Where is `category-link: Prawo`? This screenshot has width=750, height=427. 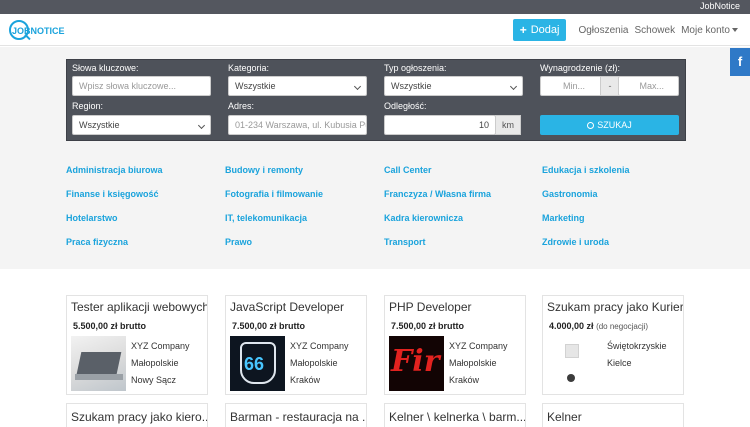 category-link: Prawo is located at coordinates (238, 242).